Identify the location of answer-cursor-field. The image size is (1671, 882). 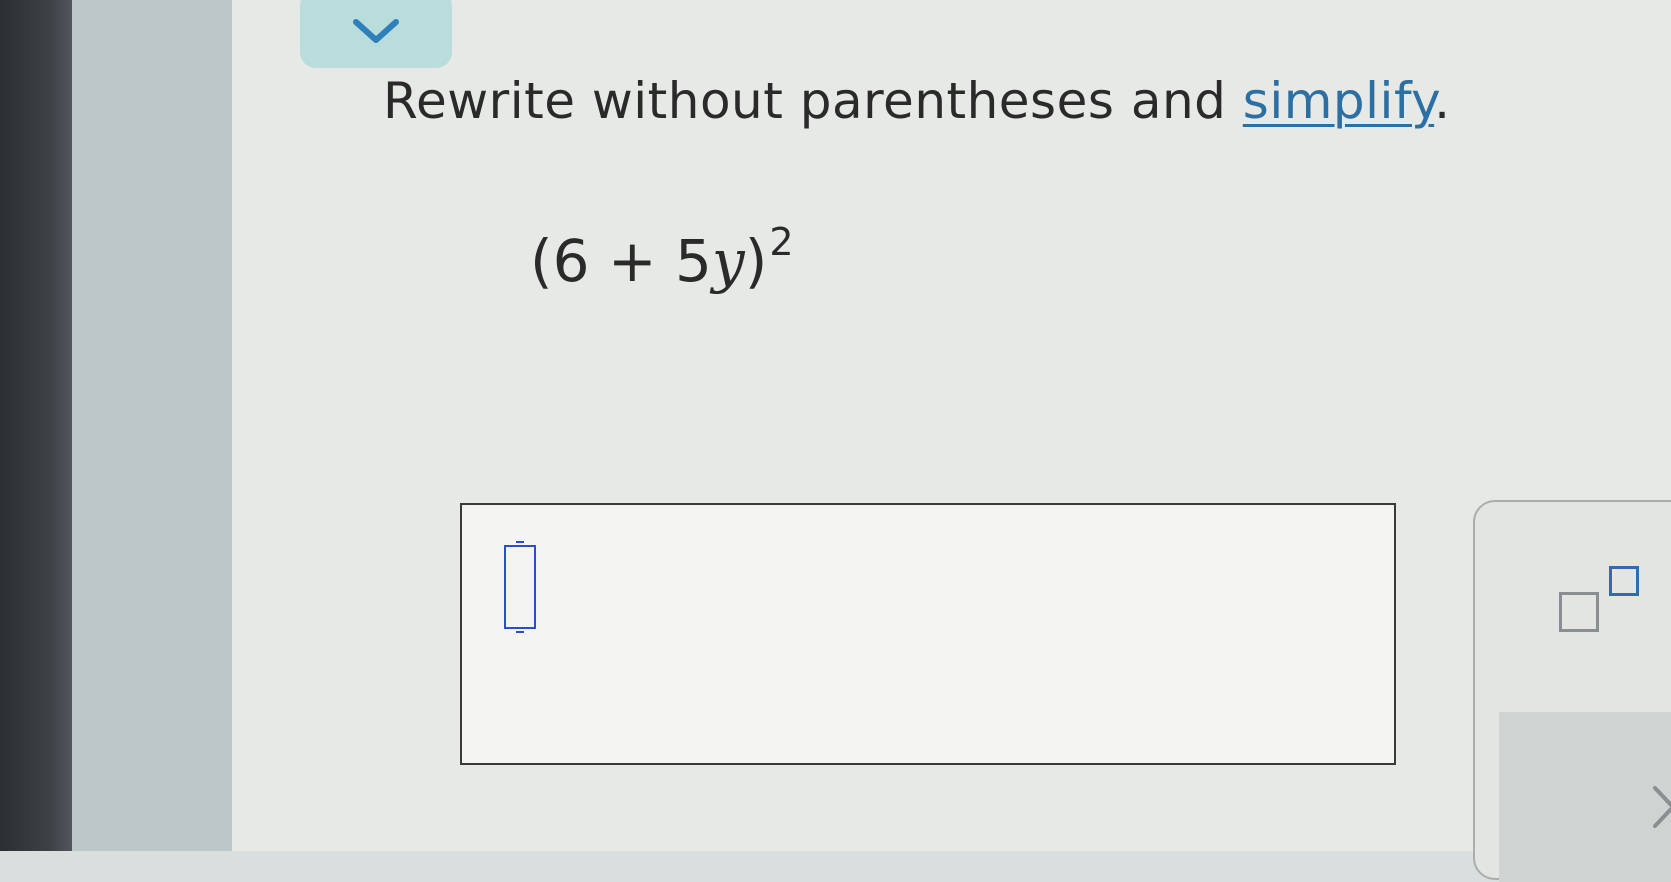
(520, 587).